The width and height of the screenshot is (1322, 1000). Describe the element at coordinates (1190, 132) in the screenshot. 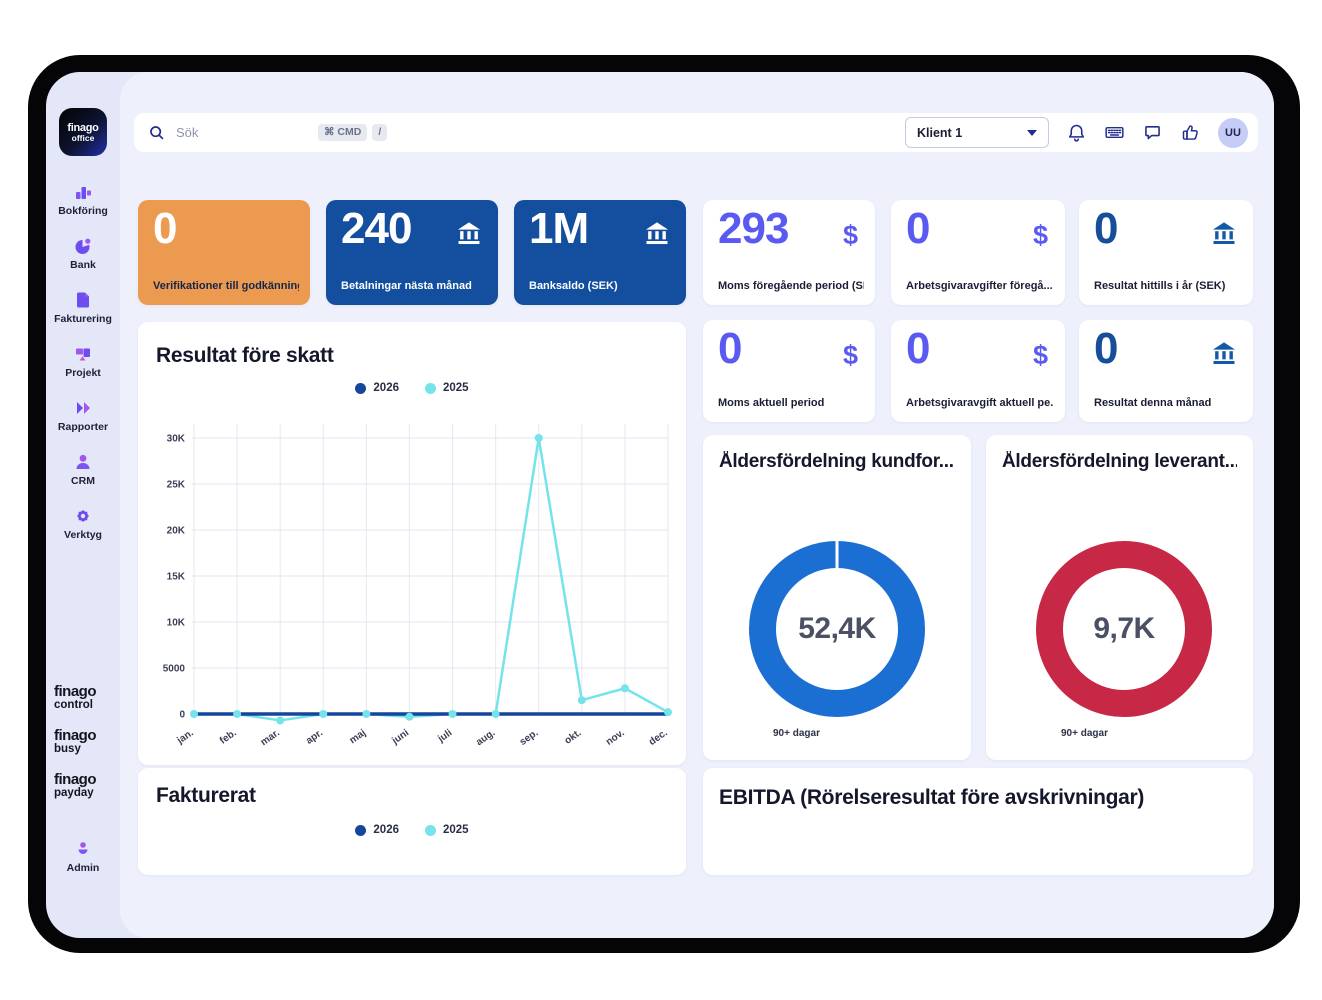

I see `thumbs-up-icon` at that location.